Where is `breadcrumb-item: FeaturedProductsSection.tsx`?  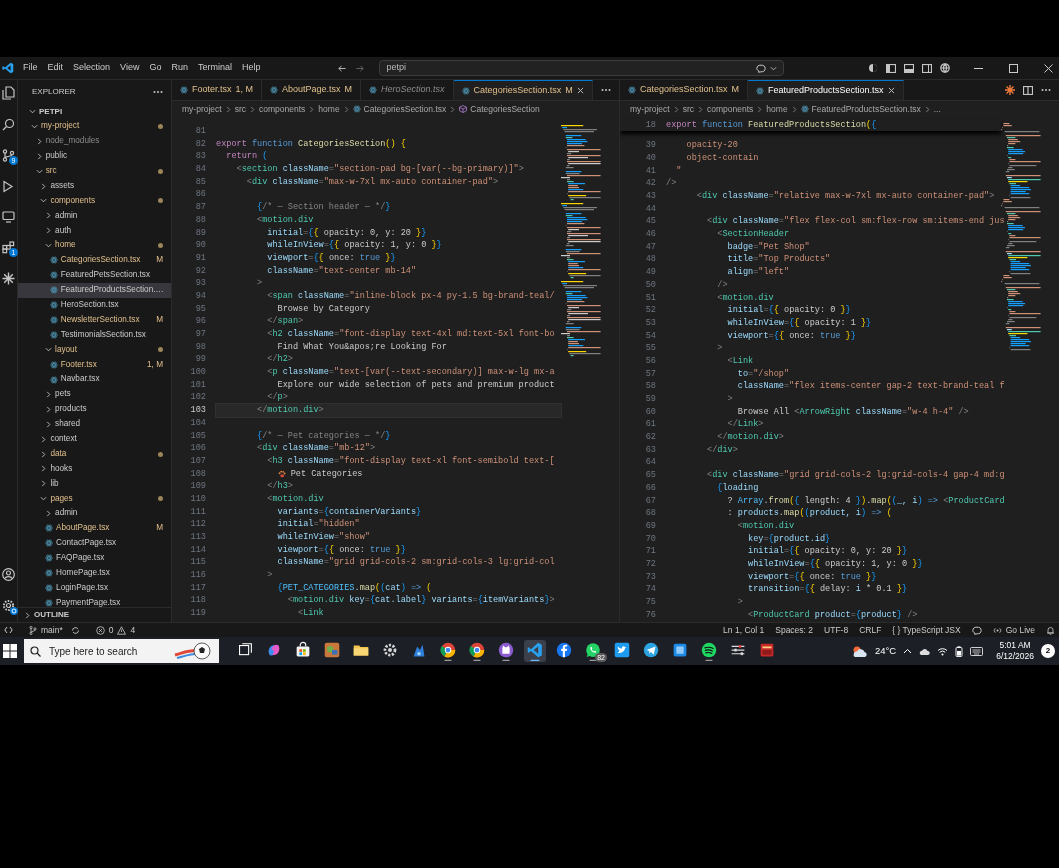 breadcrumb-item: FeaturedProductsSection.tsx is located at coordinates (866, 109).